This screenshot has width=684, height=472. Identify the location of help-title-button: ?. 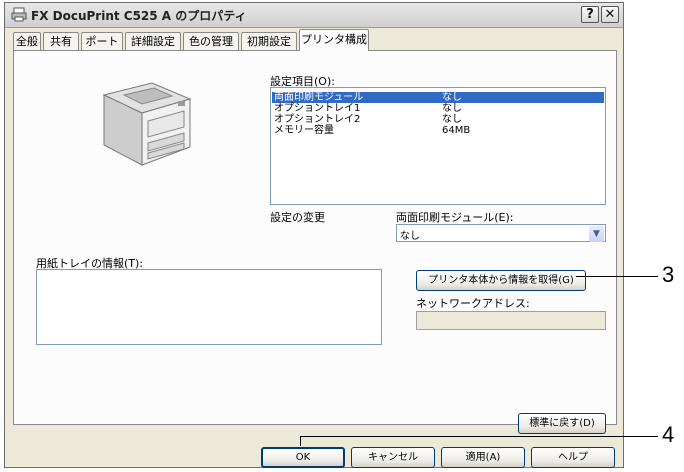
(590, 14).